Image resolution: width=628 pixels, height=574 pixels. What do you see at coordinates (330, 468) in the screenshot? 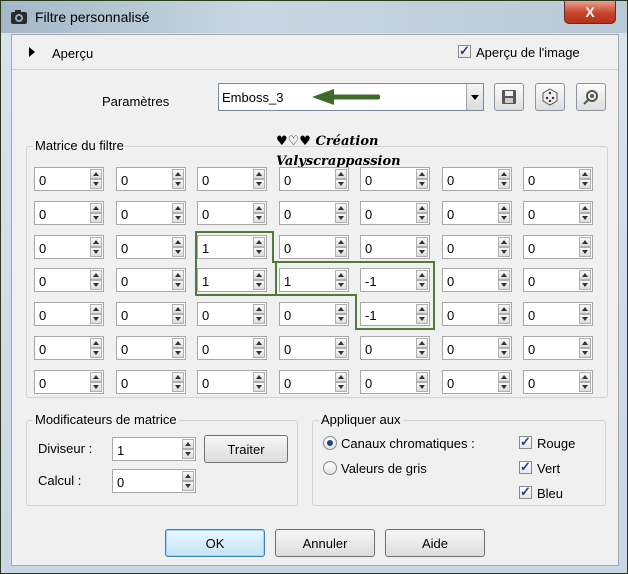
I see `grayscale-radio` at bounding box center [330, 468].